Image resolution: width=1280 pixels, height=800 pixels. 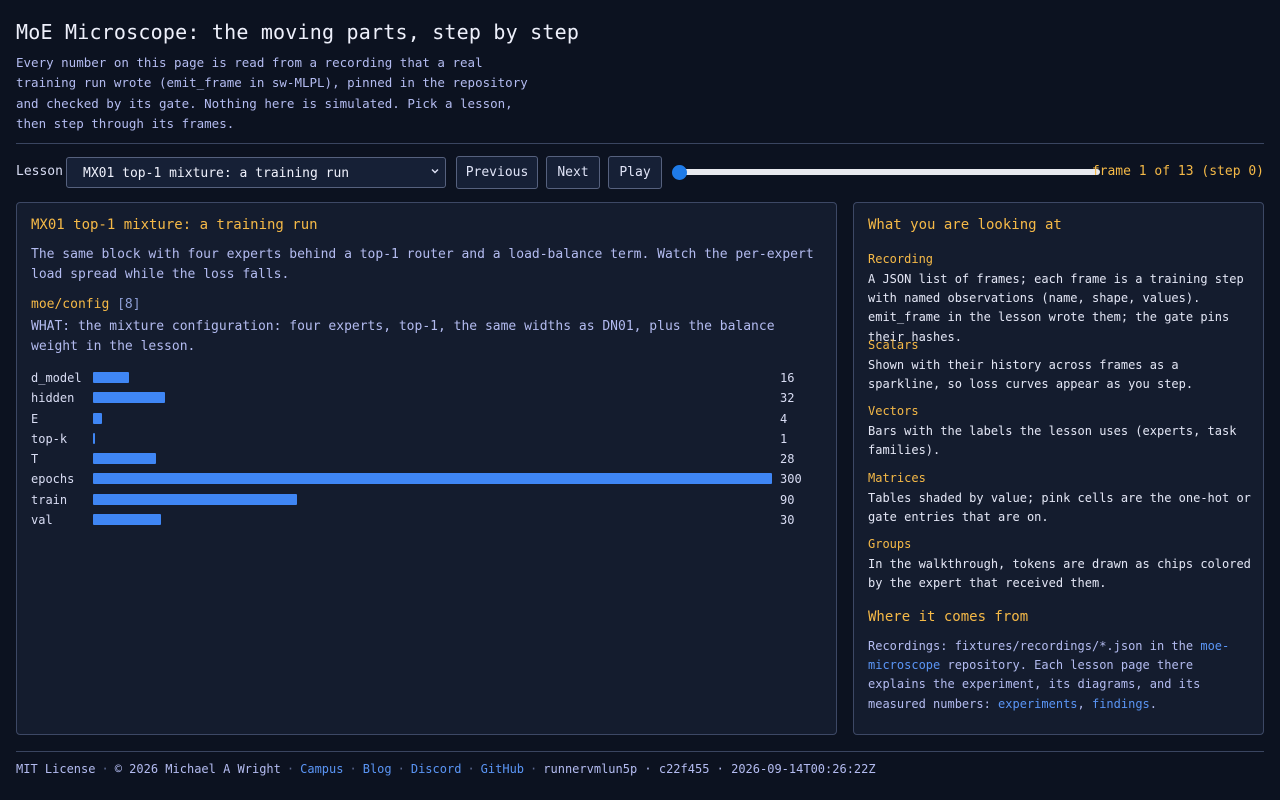 I want to click on observation-shape: [8], so click(x=129, y=304).